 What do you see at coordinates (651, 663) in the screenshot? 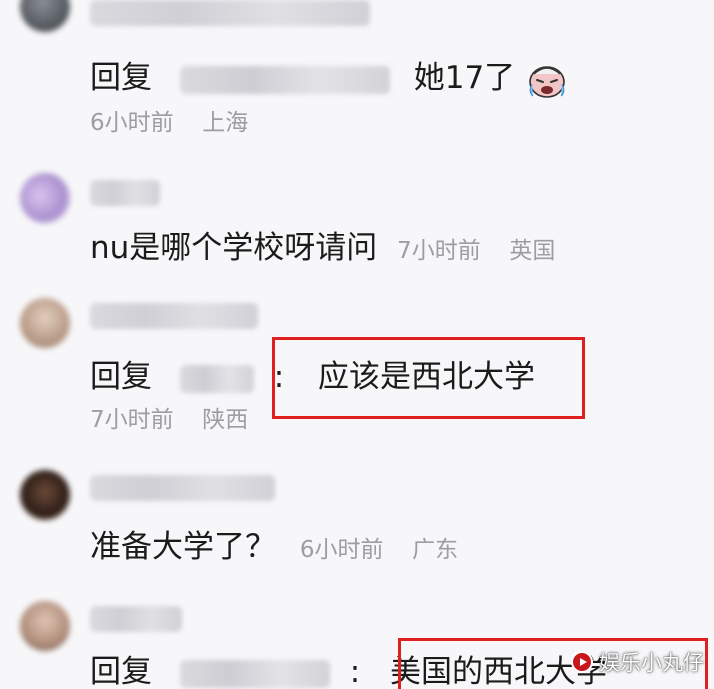
I see `watermark-text: 娱乐小丸仔` at bounding box center [651, 663].